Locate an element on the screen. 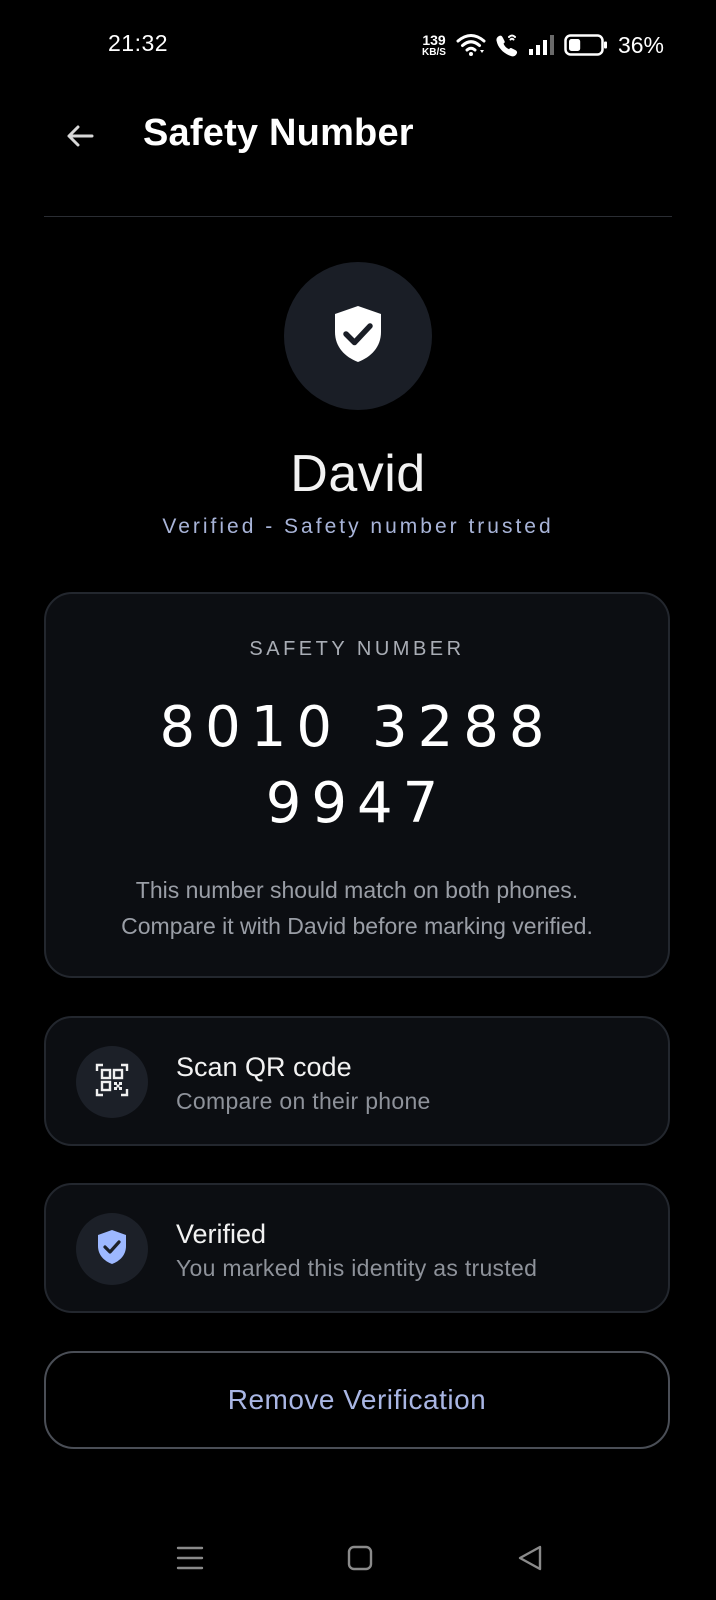 This screenshot has width=716, height=1600. home-icon is located at coordinates (360, 1560).